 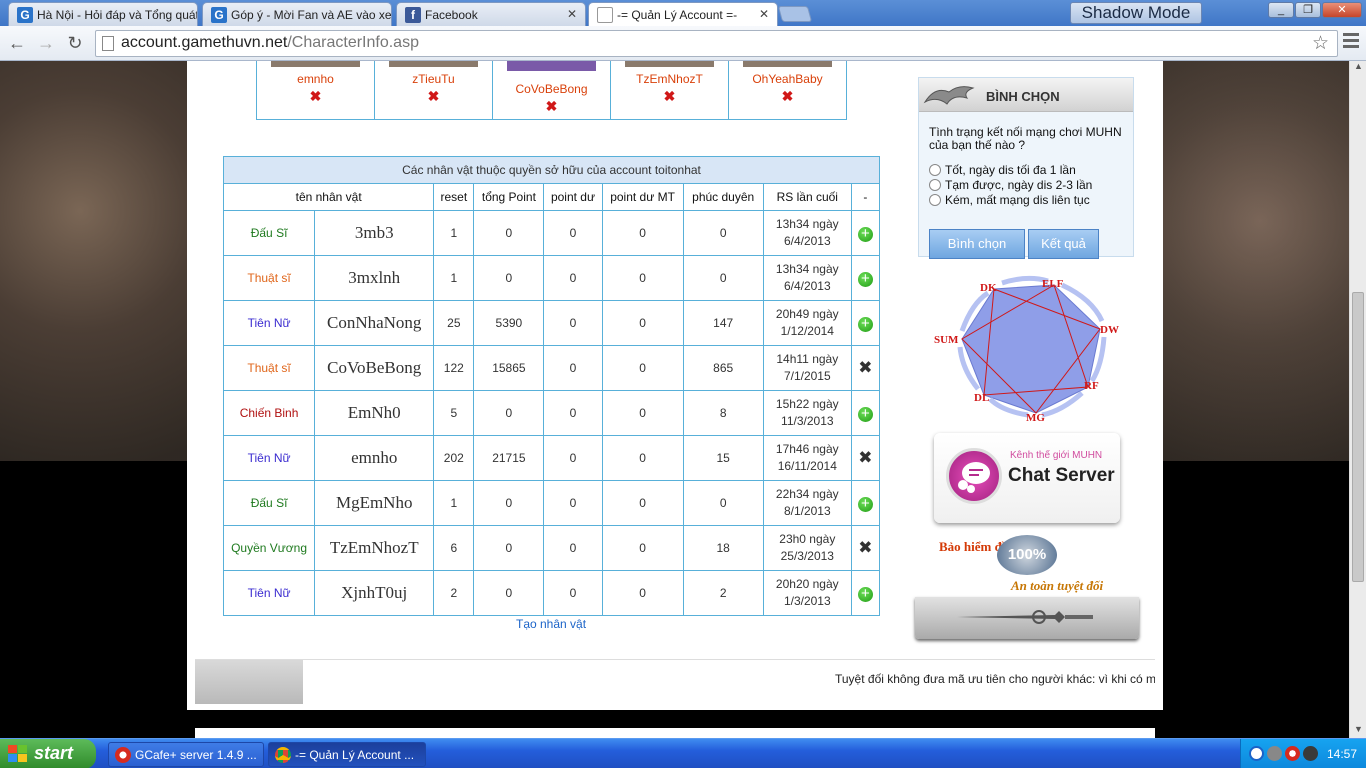 What do you see at coordinates (669, 79) in the screenshot?
I see `friend-name: TzEmNhozT` at bounding box center [669, 79].